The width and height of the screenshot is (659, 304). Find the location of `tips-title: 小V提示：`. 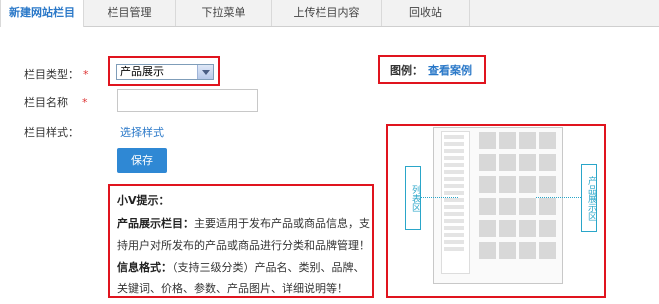

tips-title: 小V提示： is located at coordinates (143, 200).